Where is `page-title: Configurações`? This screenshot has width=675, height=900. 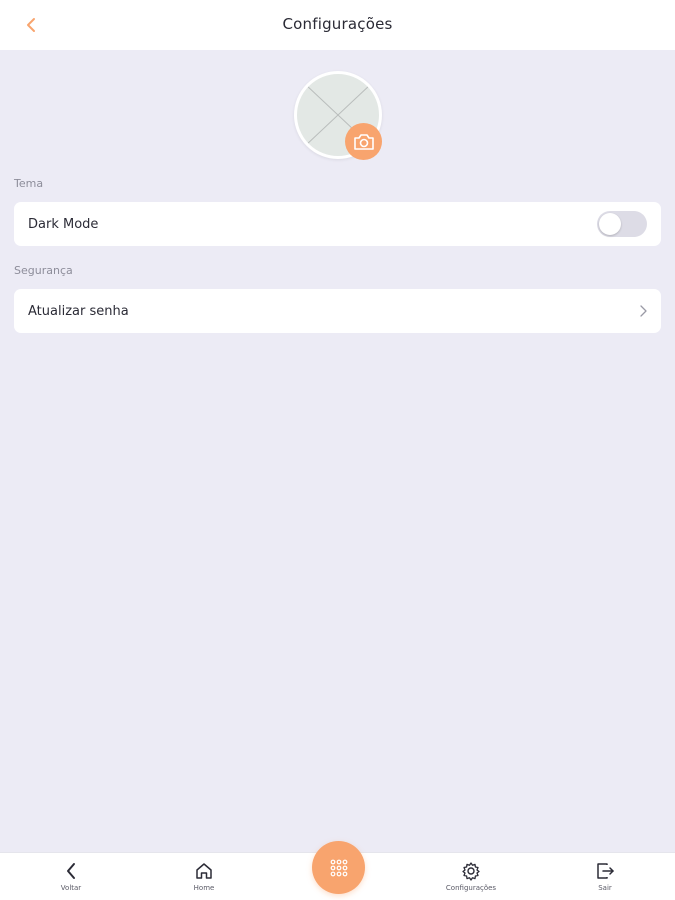
page-title: Configurações is located at coordinates (337, 24).